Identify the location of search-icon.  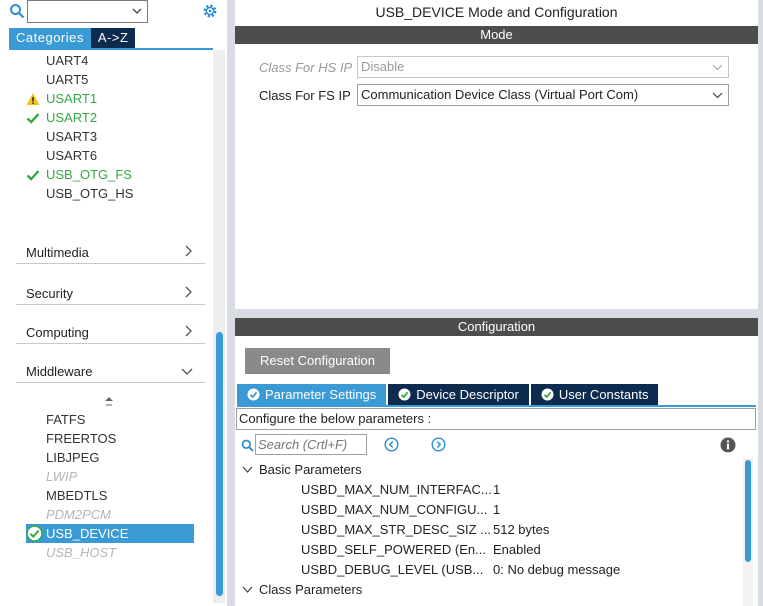
(17, 11).